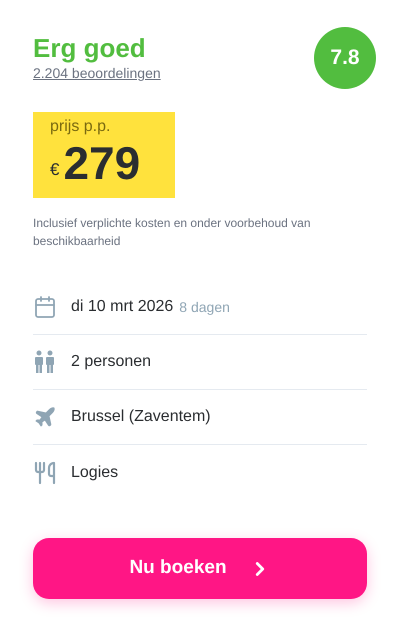  What do you see at coordinates (200, 568) in the screenshot?
I see `book-button: Nu boeken` at bounding box center [200, 568].